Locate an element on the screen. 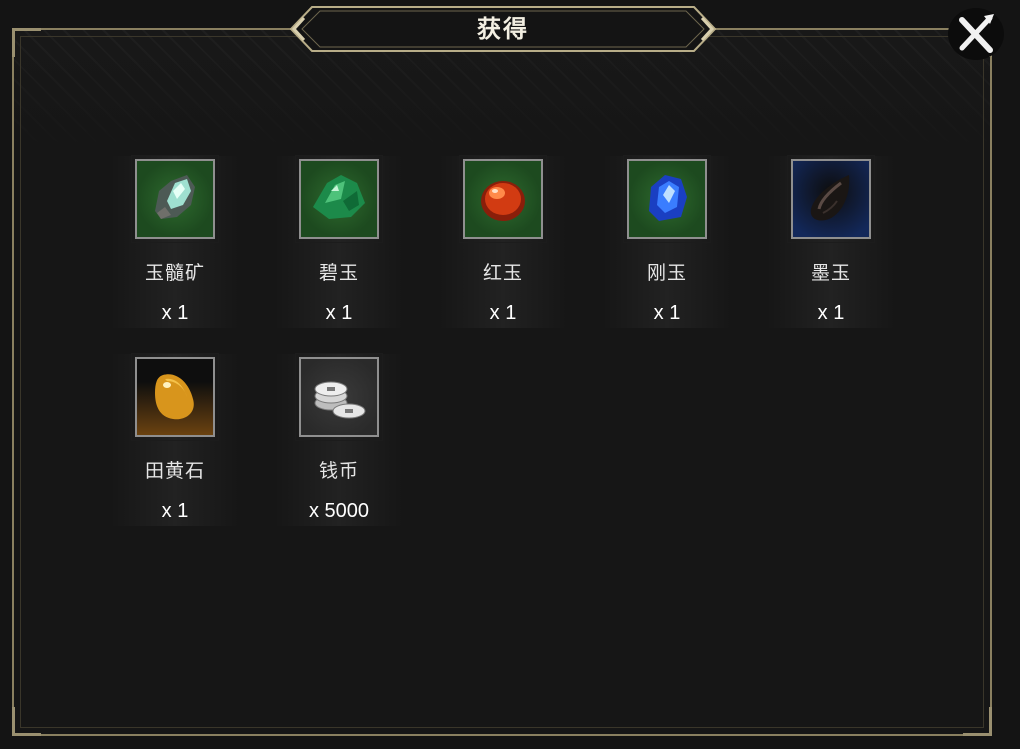 This screenshot has height=749, width=1020. item-name: 田黄石 is located at coordinates (174, 471).